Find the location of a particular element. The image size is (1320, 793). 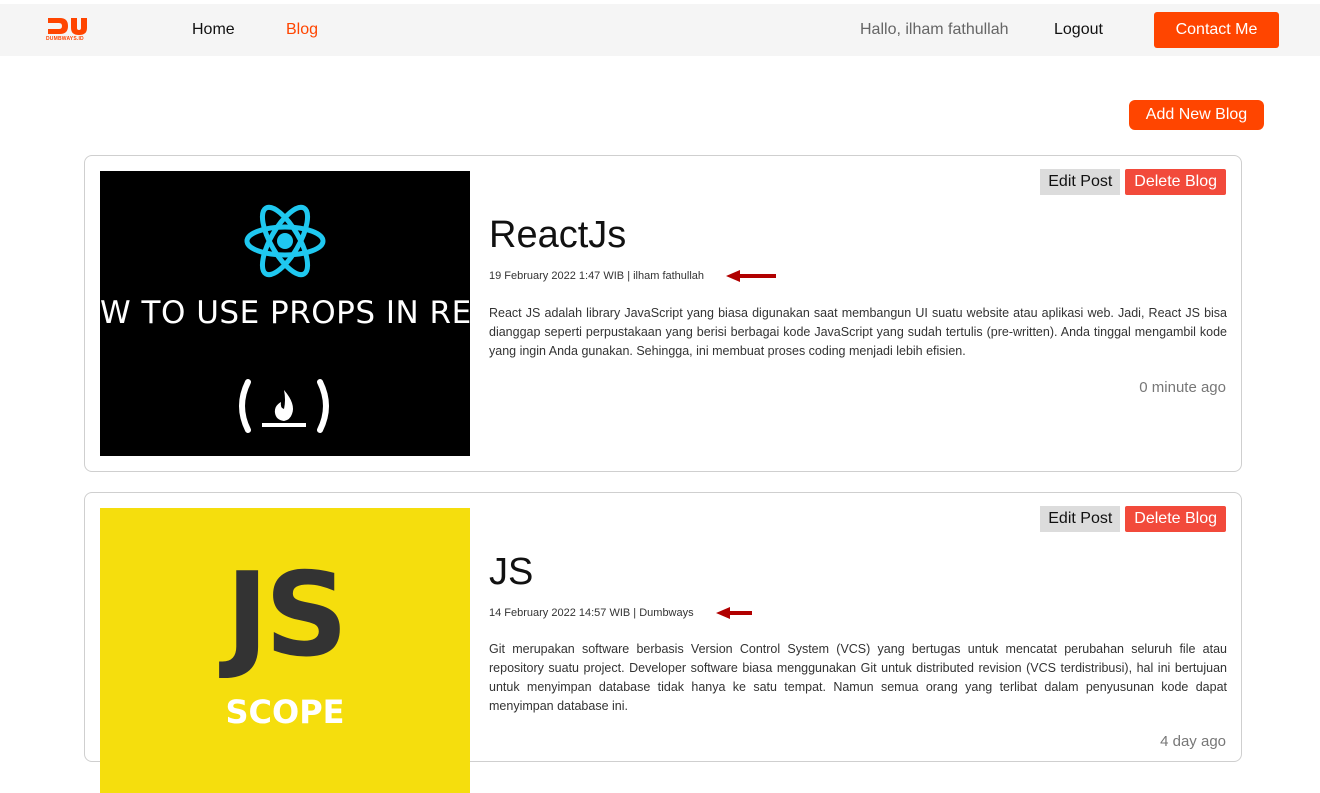

nav-home-link: Home is located at coordinates (213, 30).